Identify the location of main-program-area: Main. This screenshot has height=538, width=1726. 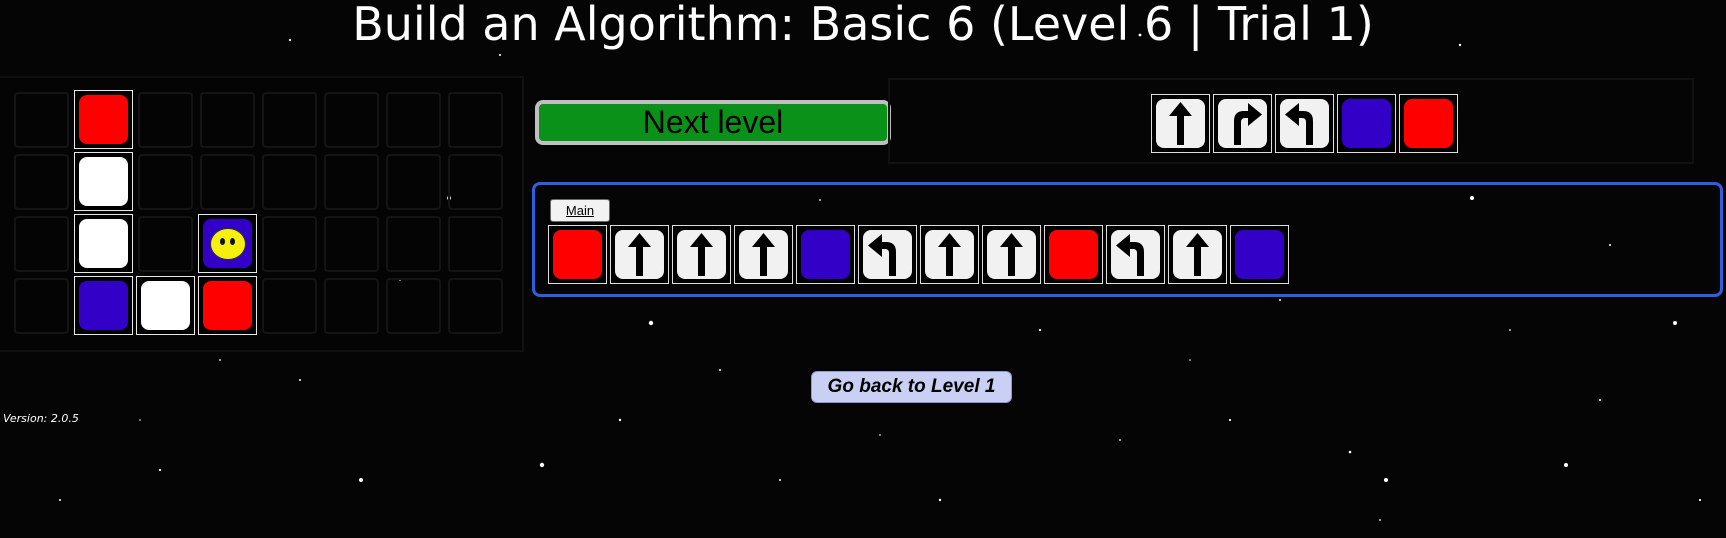
(1127, 239).